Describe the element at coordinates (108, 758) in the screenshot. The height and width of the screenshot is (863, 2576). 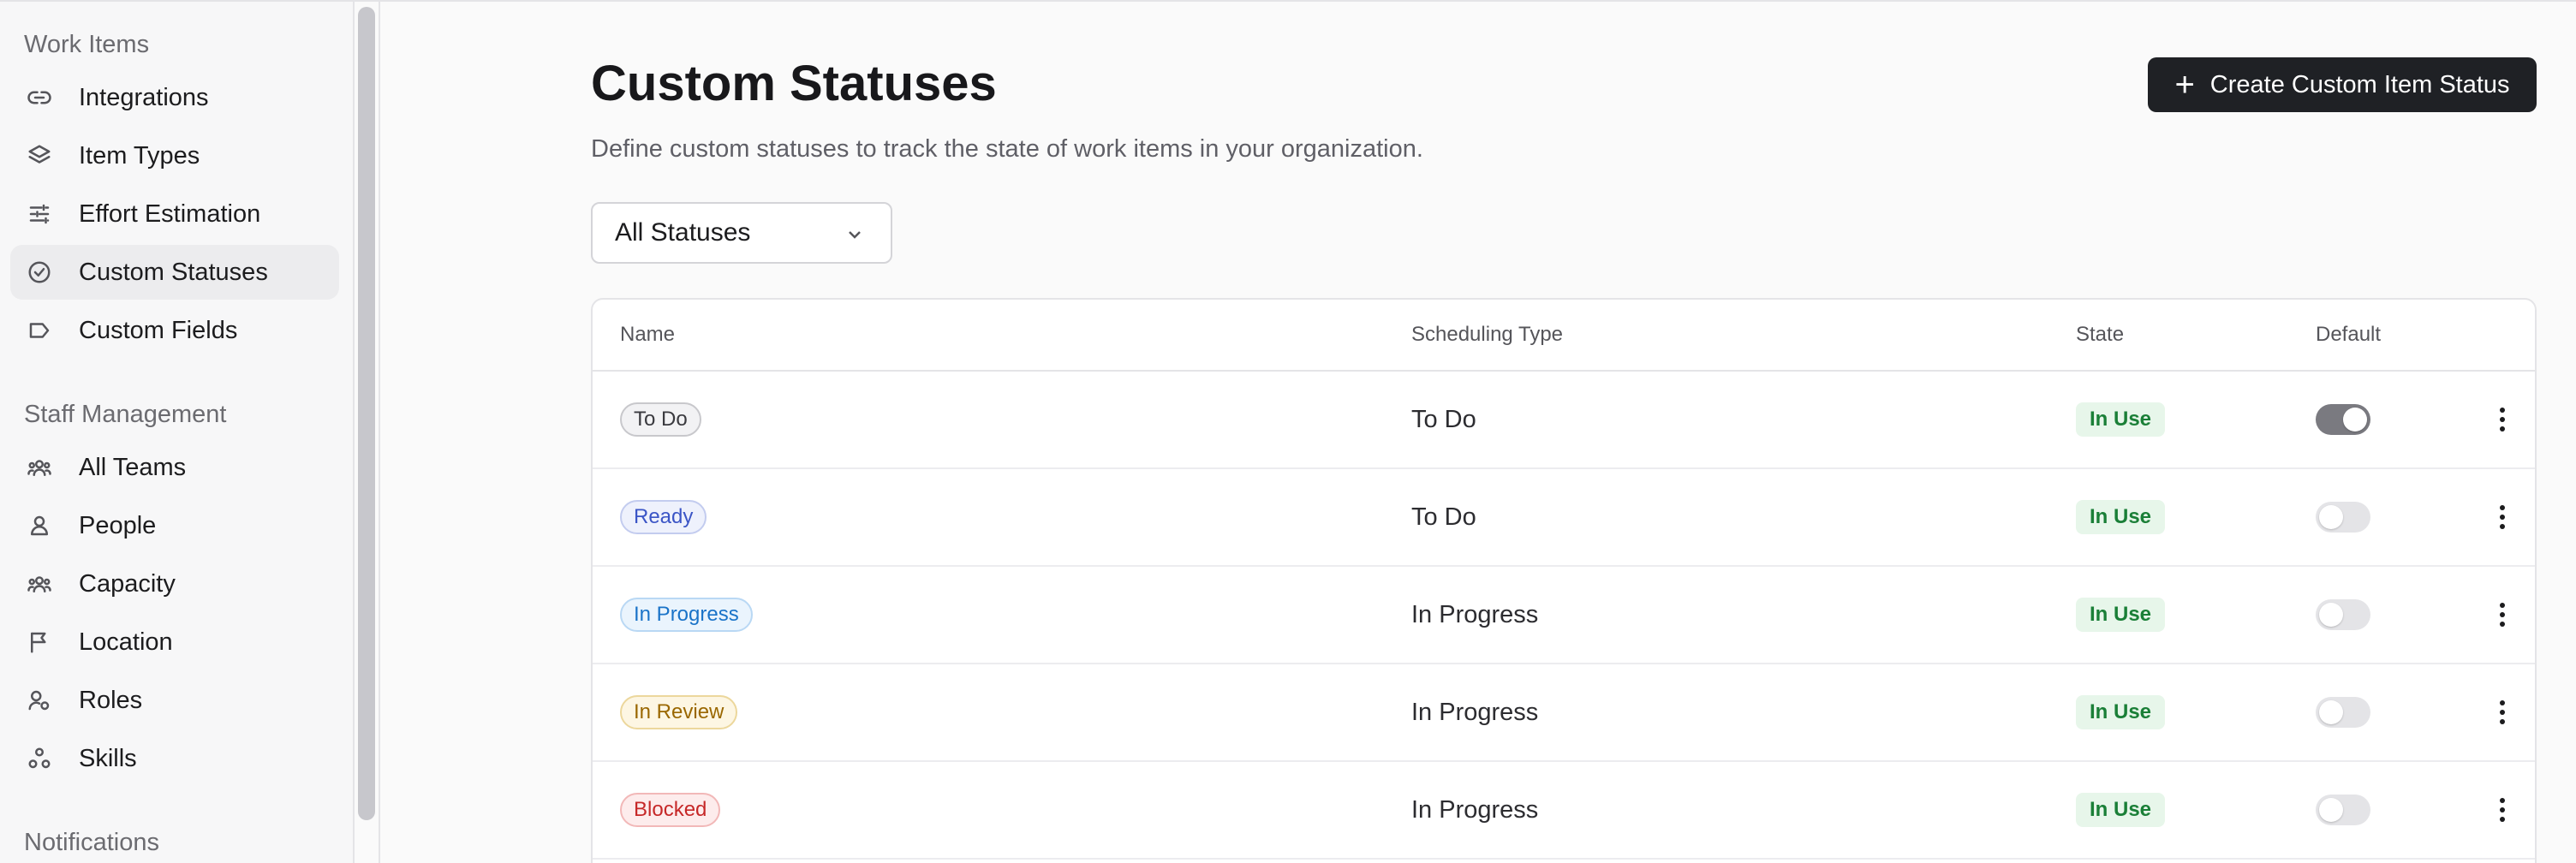
I see `sidebar-item-label: Skills` at that location.